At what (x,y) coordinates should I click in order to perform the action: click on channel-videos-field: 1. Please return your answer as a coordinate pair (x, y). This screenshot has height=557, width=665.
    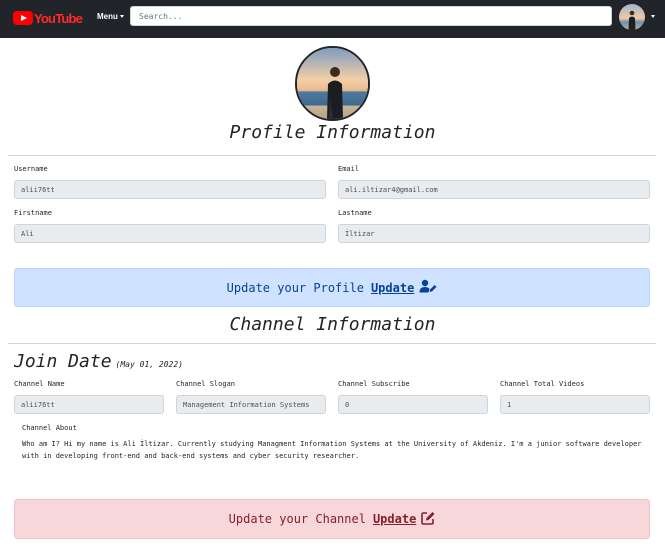
    Looking at the image, I should click on (575, 404).